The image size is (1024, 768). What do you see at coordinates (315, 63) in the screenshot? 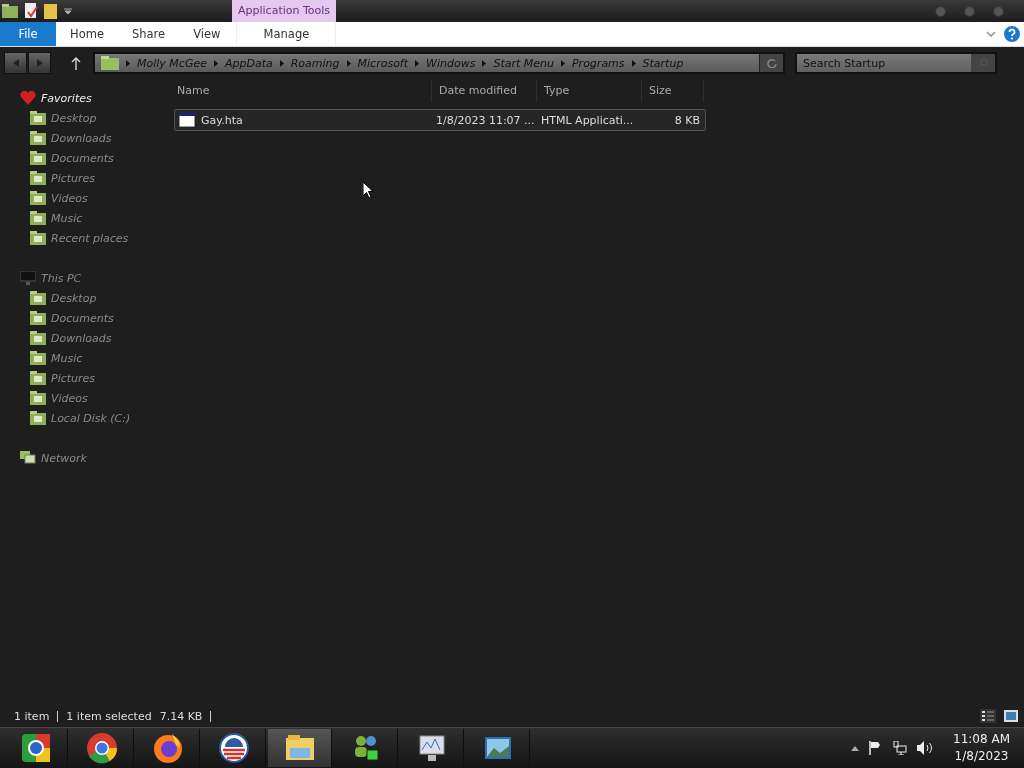
I see `breadcrumb: Roaming` at bounding box center [315, 63].